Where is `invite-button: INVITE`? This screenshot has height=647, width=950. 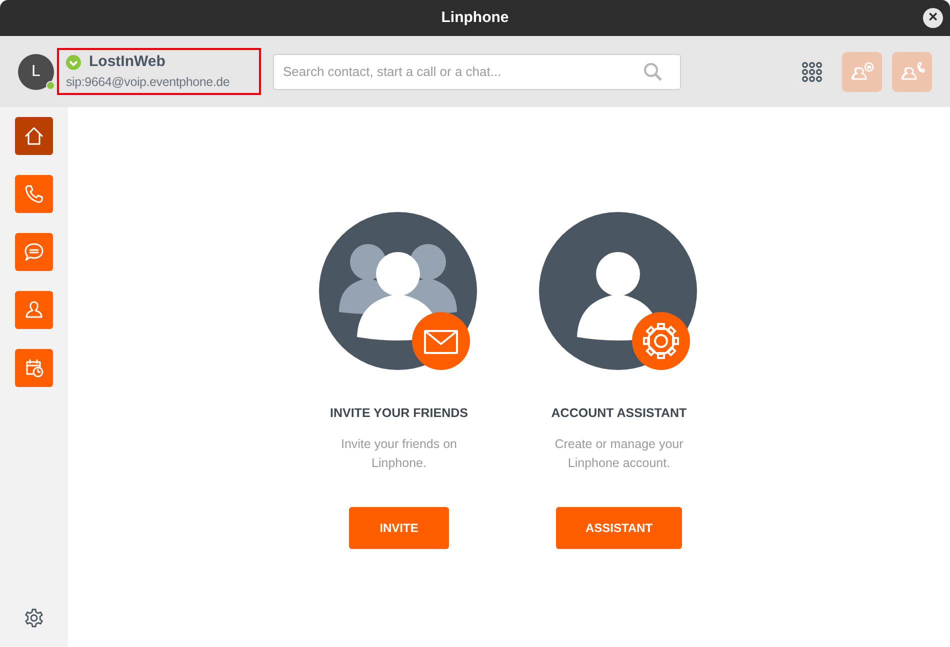
invite-button: INVITE is located at coordinates (399, 527).